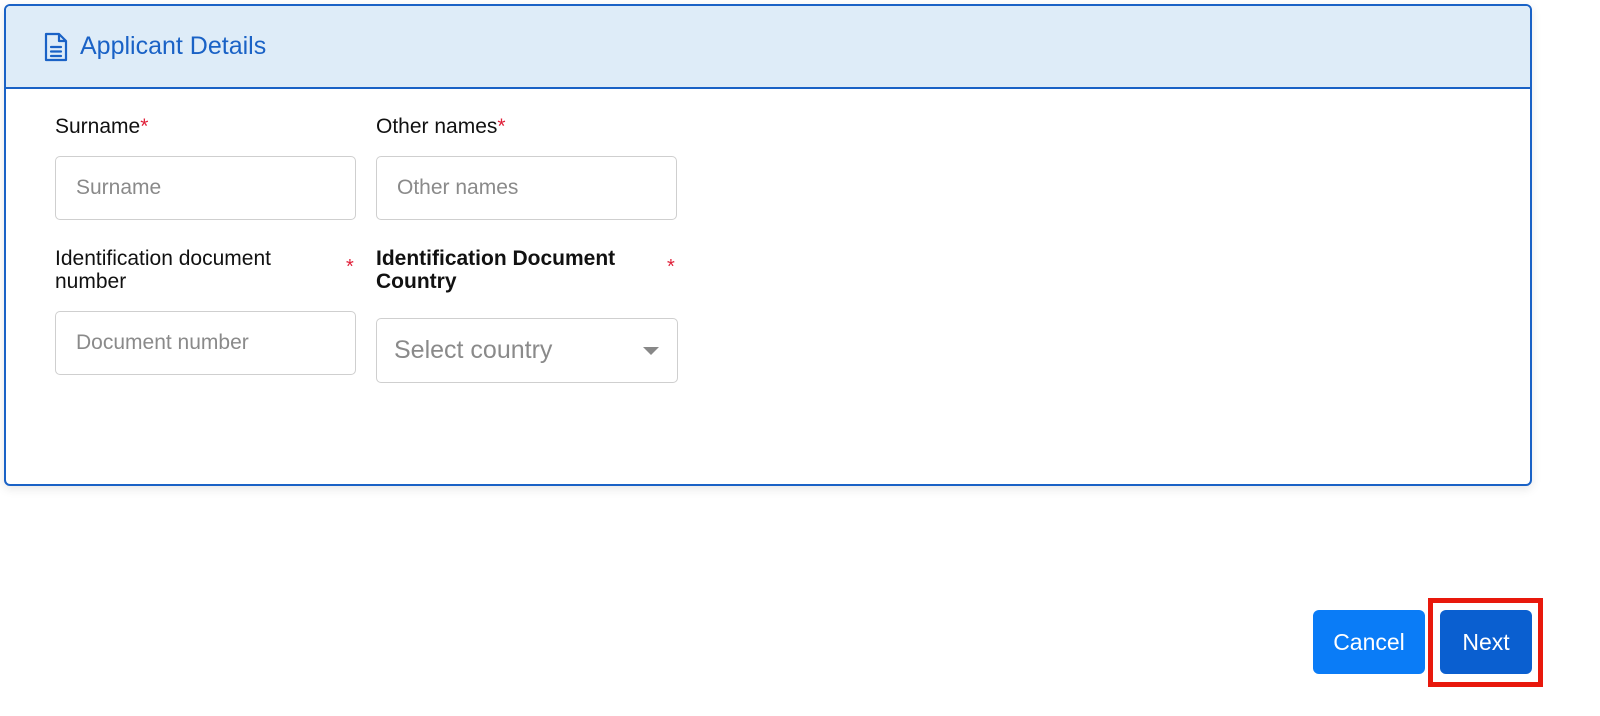 The image size is (1600, 716). What do you see at coordinates (350, 267) in the screenshot?
I see `id-doc-number-required-mark: *` at bounding box center [350, 267].